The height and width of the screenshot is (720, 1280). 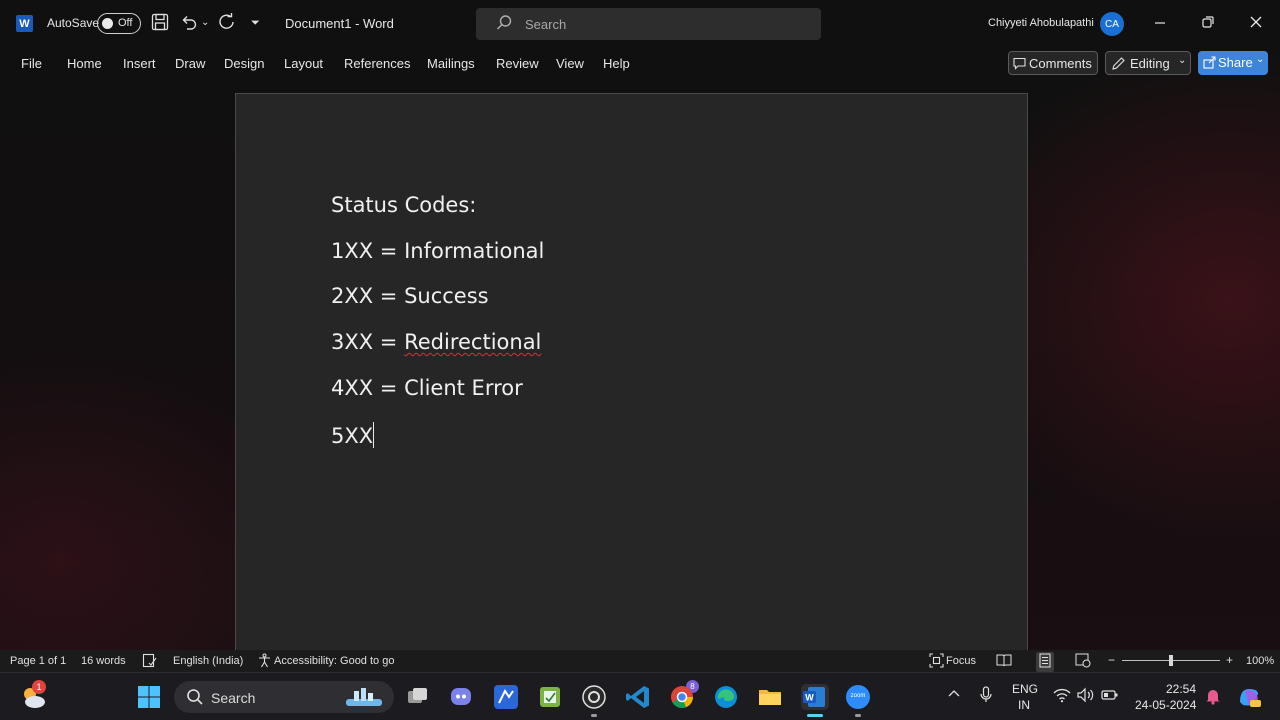 I want to click on toggle-knob, so click(x=107, y=23).